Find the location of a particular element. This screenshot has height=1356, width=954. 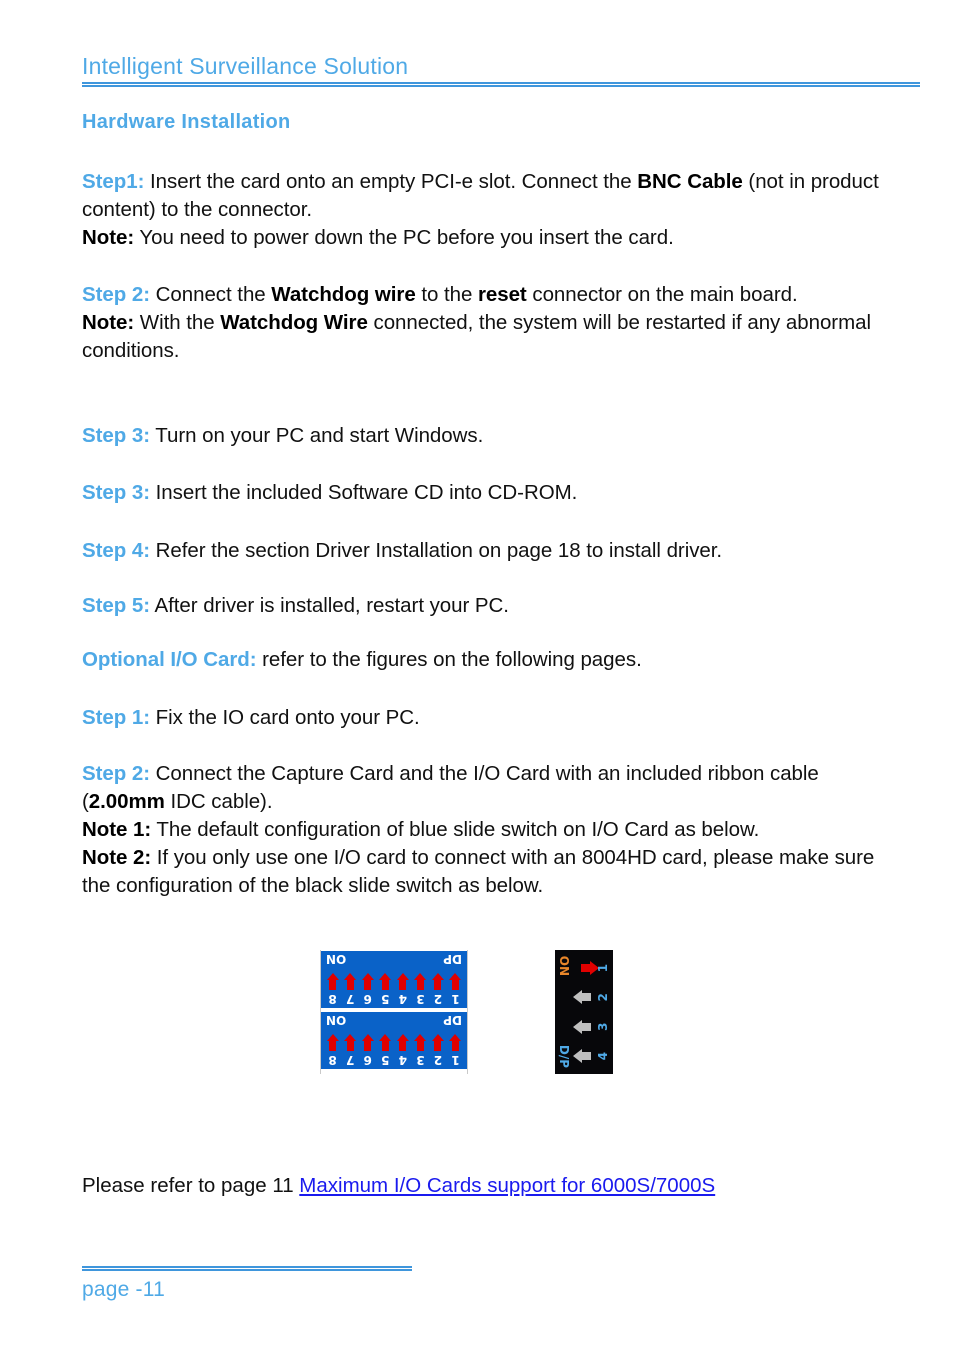

step-line: Step 1: Fix the IO card onto your PC. is located at coordinates (488, 718).